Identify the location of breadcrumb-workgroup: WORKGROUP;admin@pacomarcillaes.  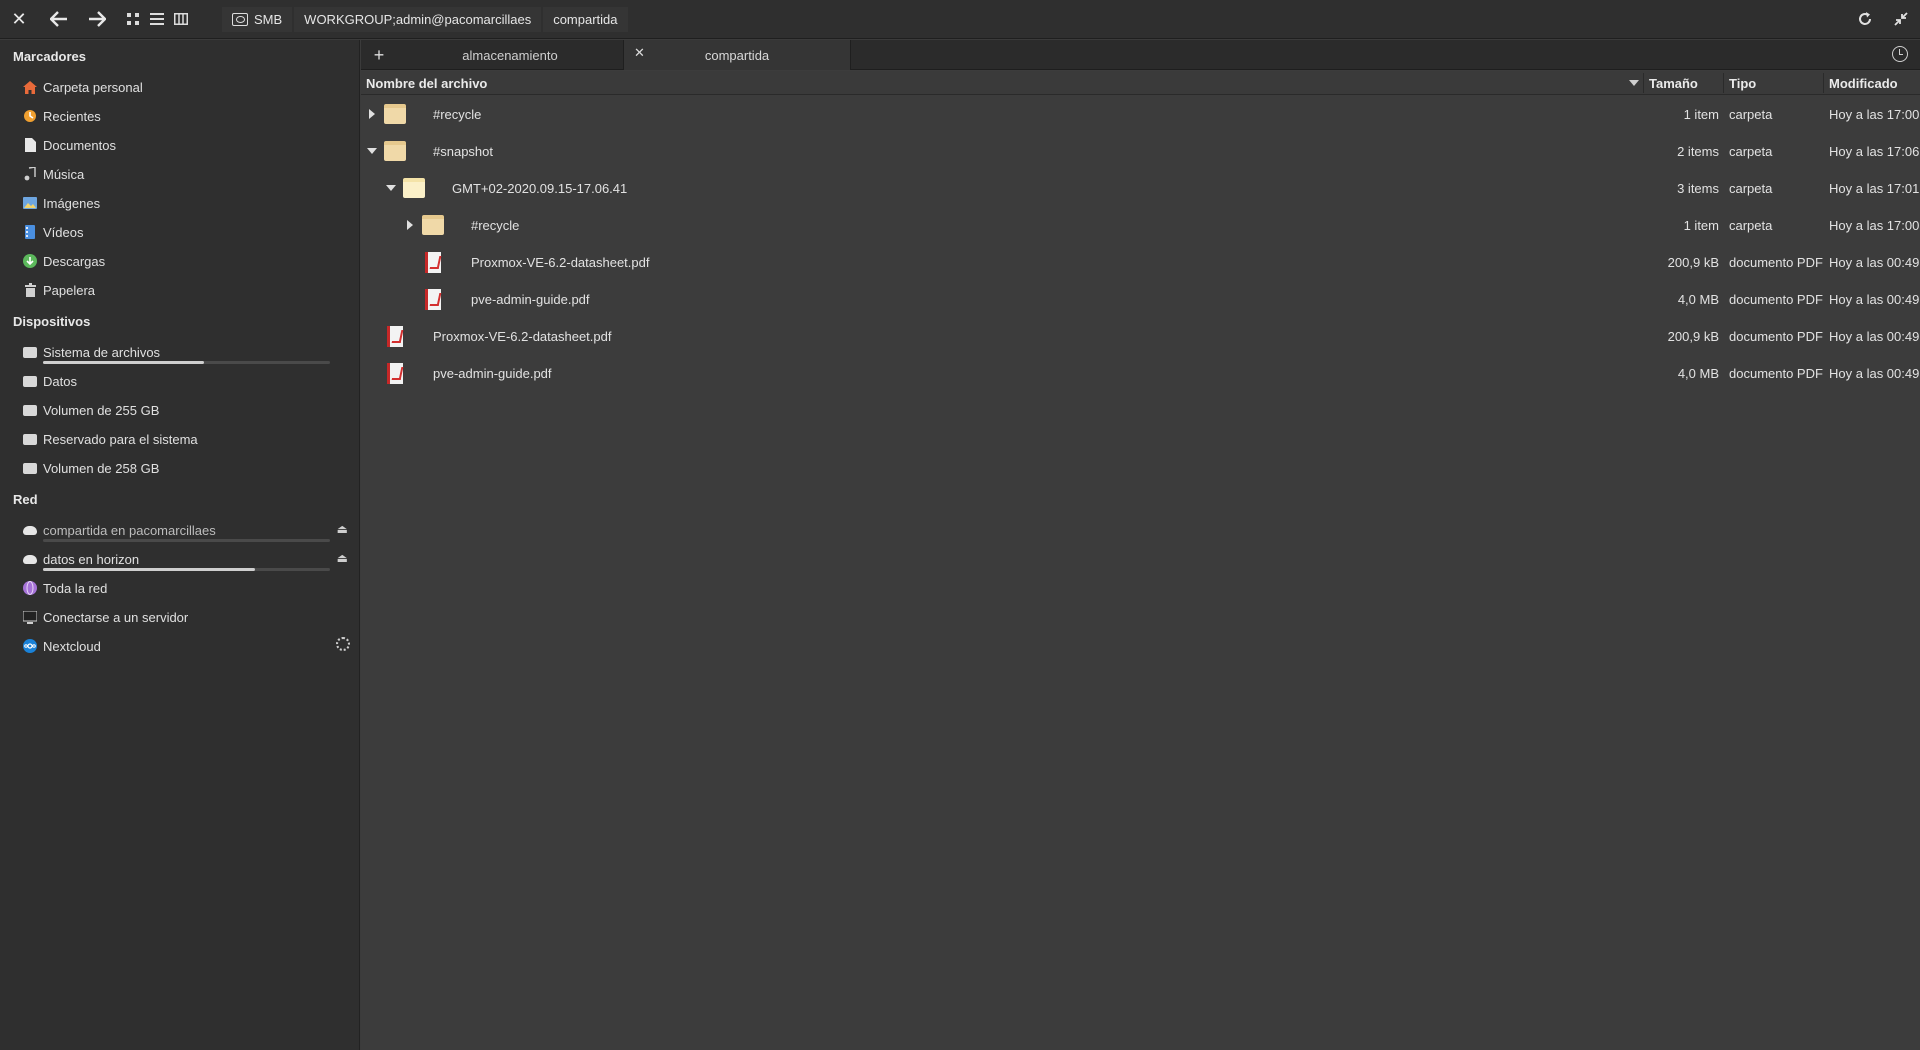
(418, 19).